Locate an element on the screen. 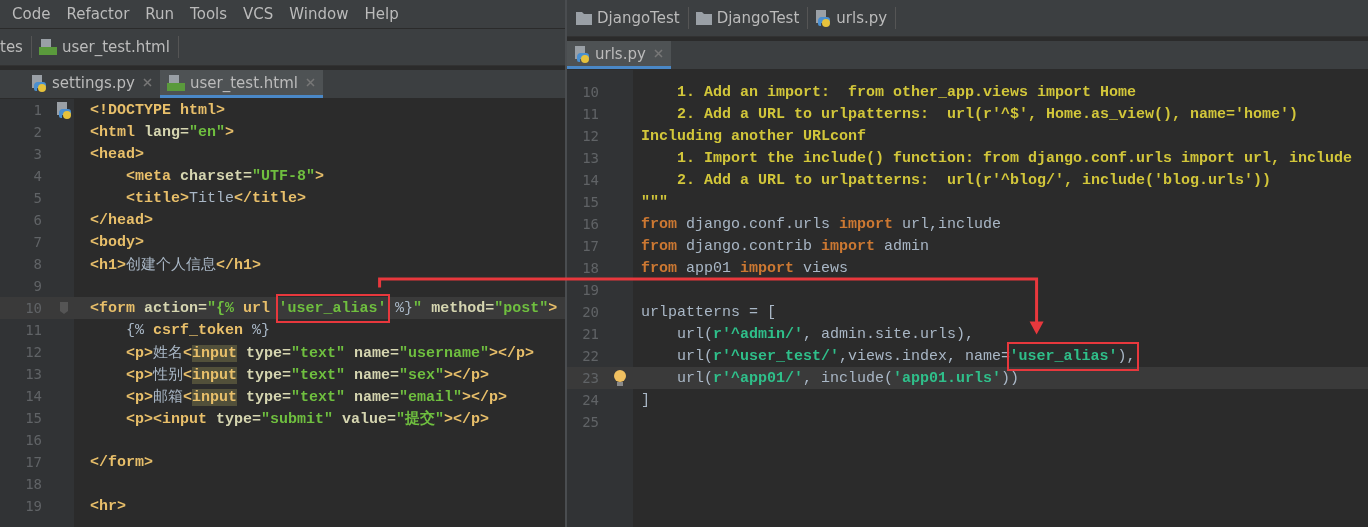  code-line: ] is located at coordinates (645, 400).